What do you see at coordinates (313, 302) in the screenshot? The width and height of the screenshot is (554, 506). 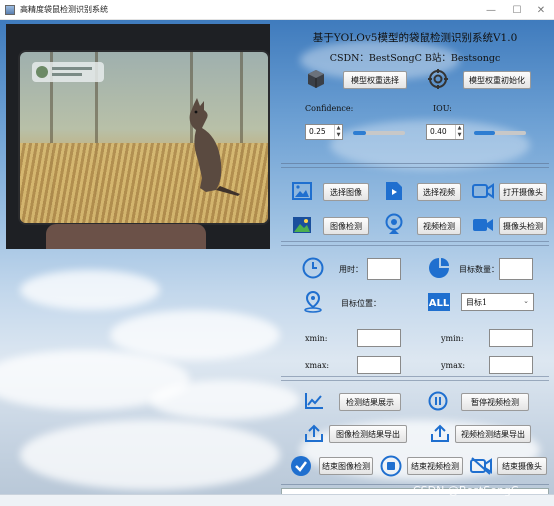 I see `location-pin-icon` at bounding box center [313, 302].